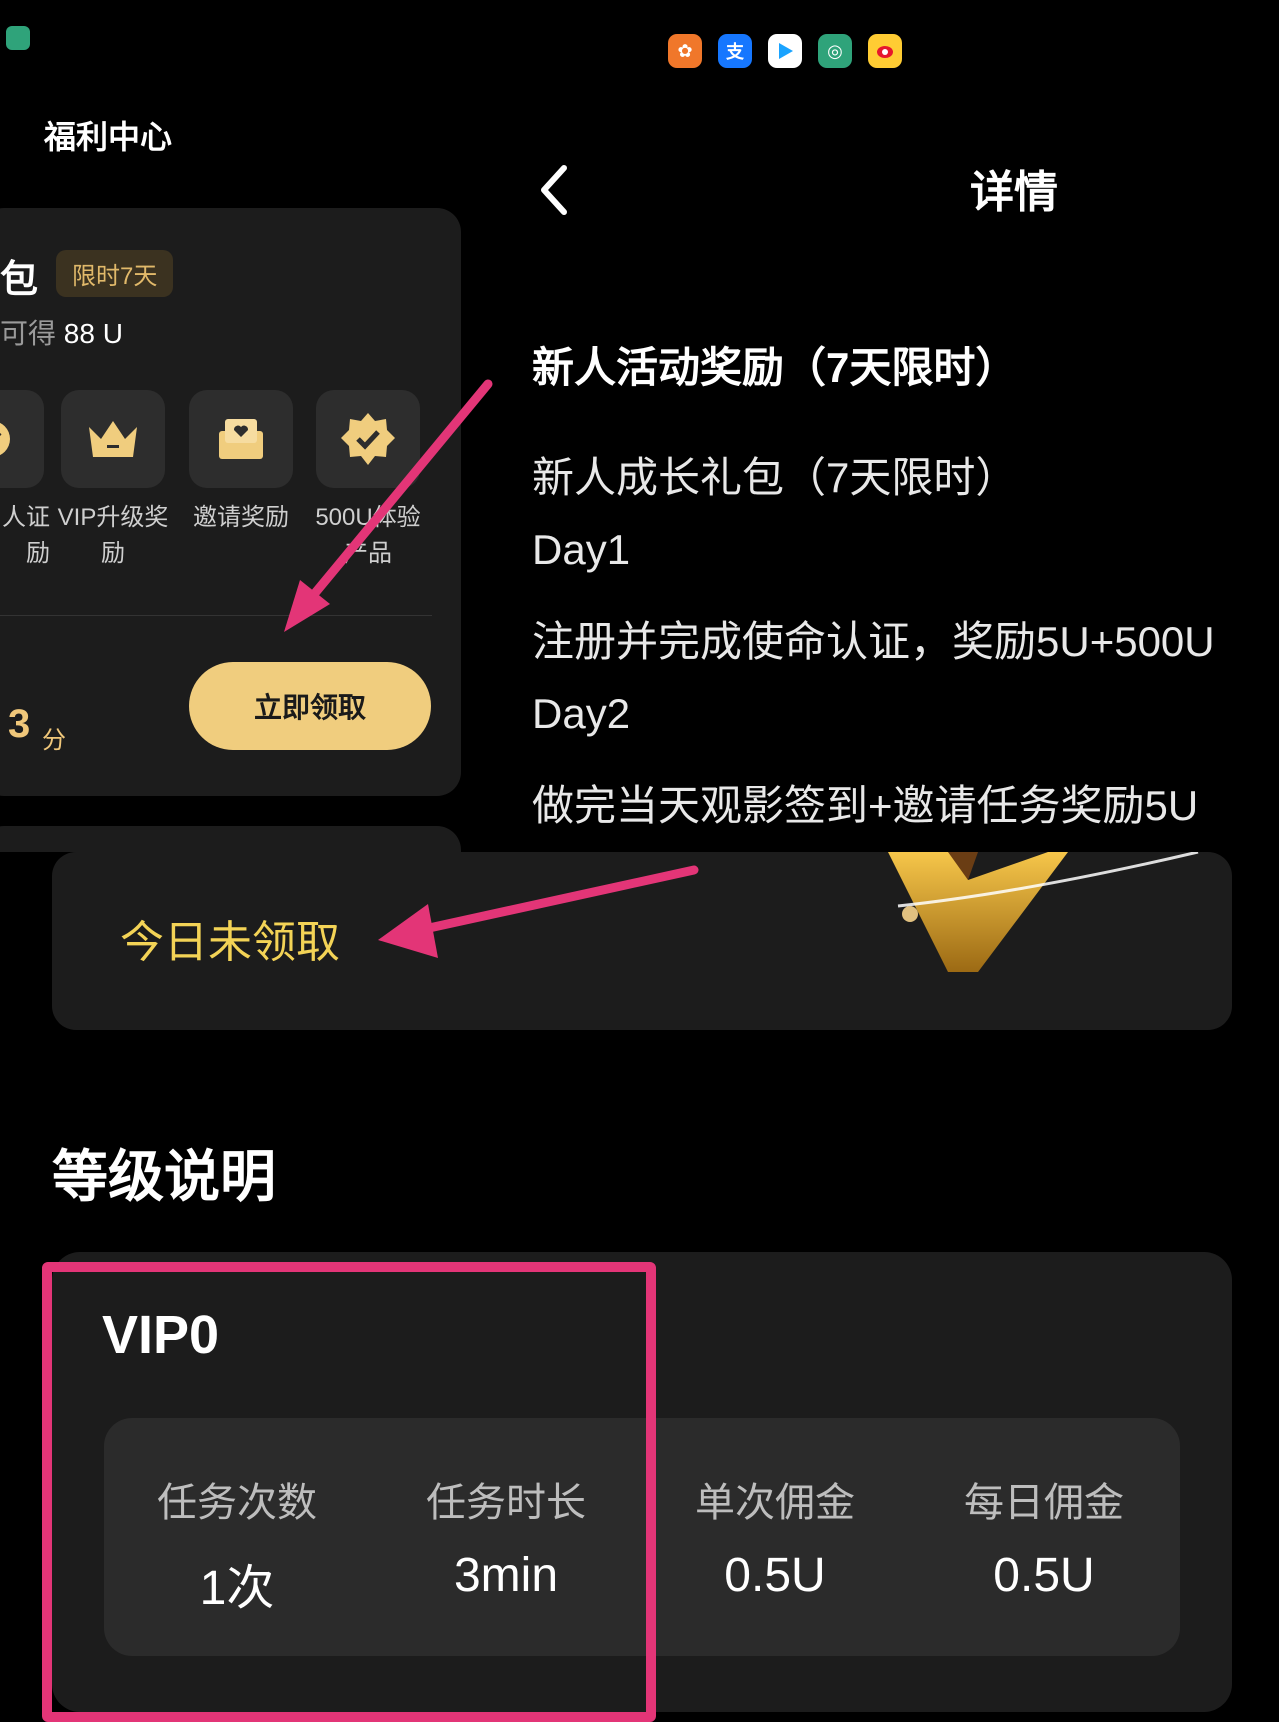  I want to click on score-value: 3, so click(19, 724).